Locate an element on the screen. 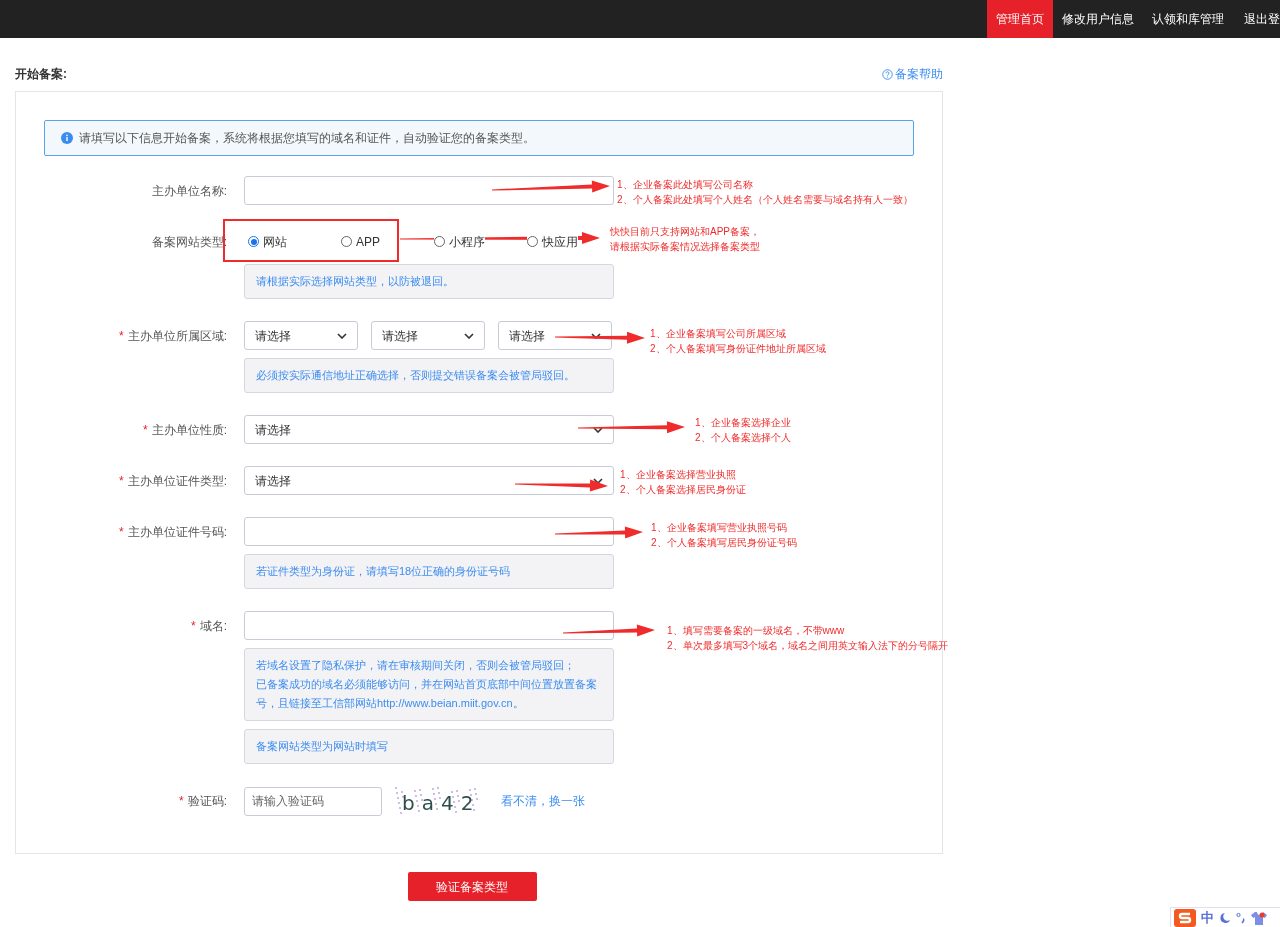 The image size is (1280, 927). annotation-text: 1、企业备案填写营业执照号码 is located at coordinates (719, 528).